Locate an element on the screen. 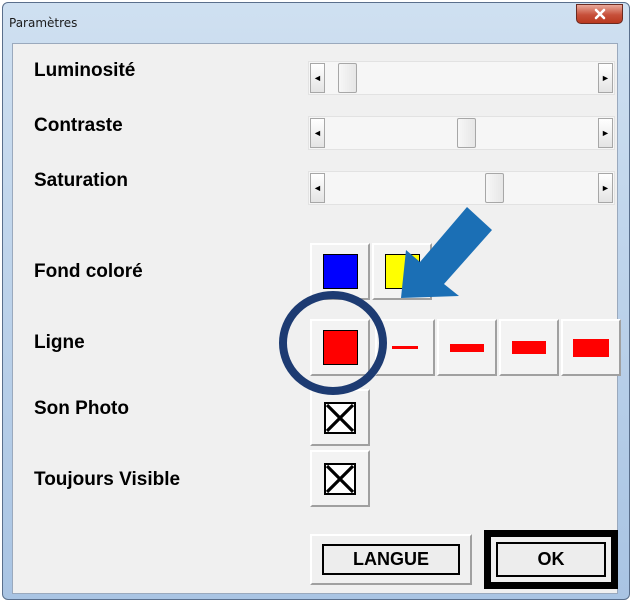 Image resolution: width=634 pixels, height=603 pixels. slider-contraste: ◄ ► is located at coordinates (461, 133).